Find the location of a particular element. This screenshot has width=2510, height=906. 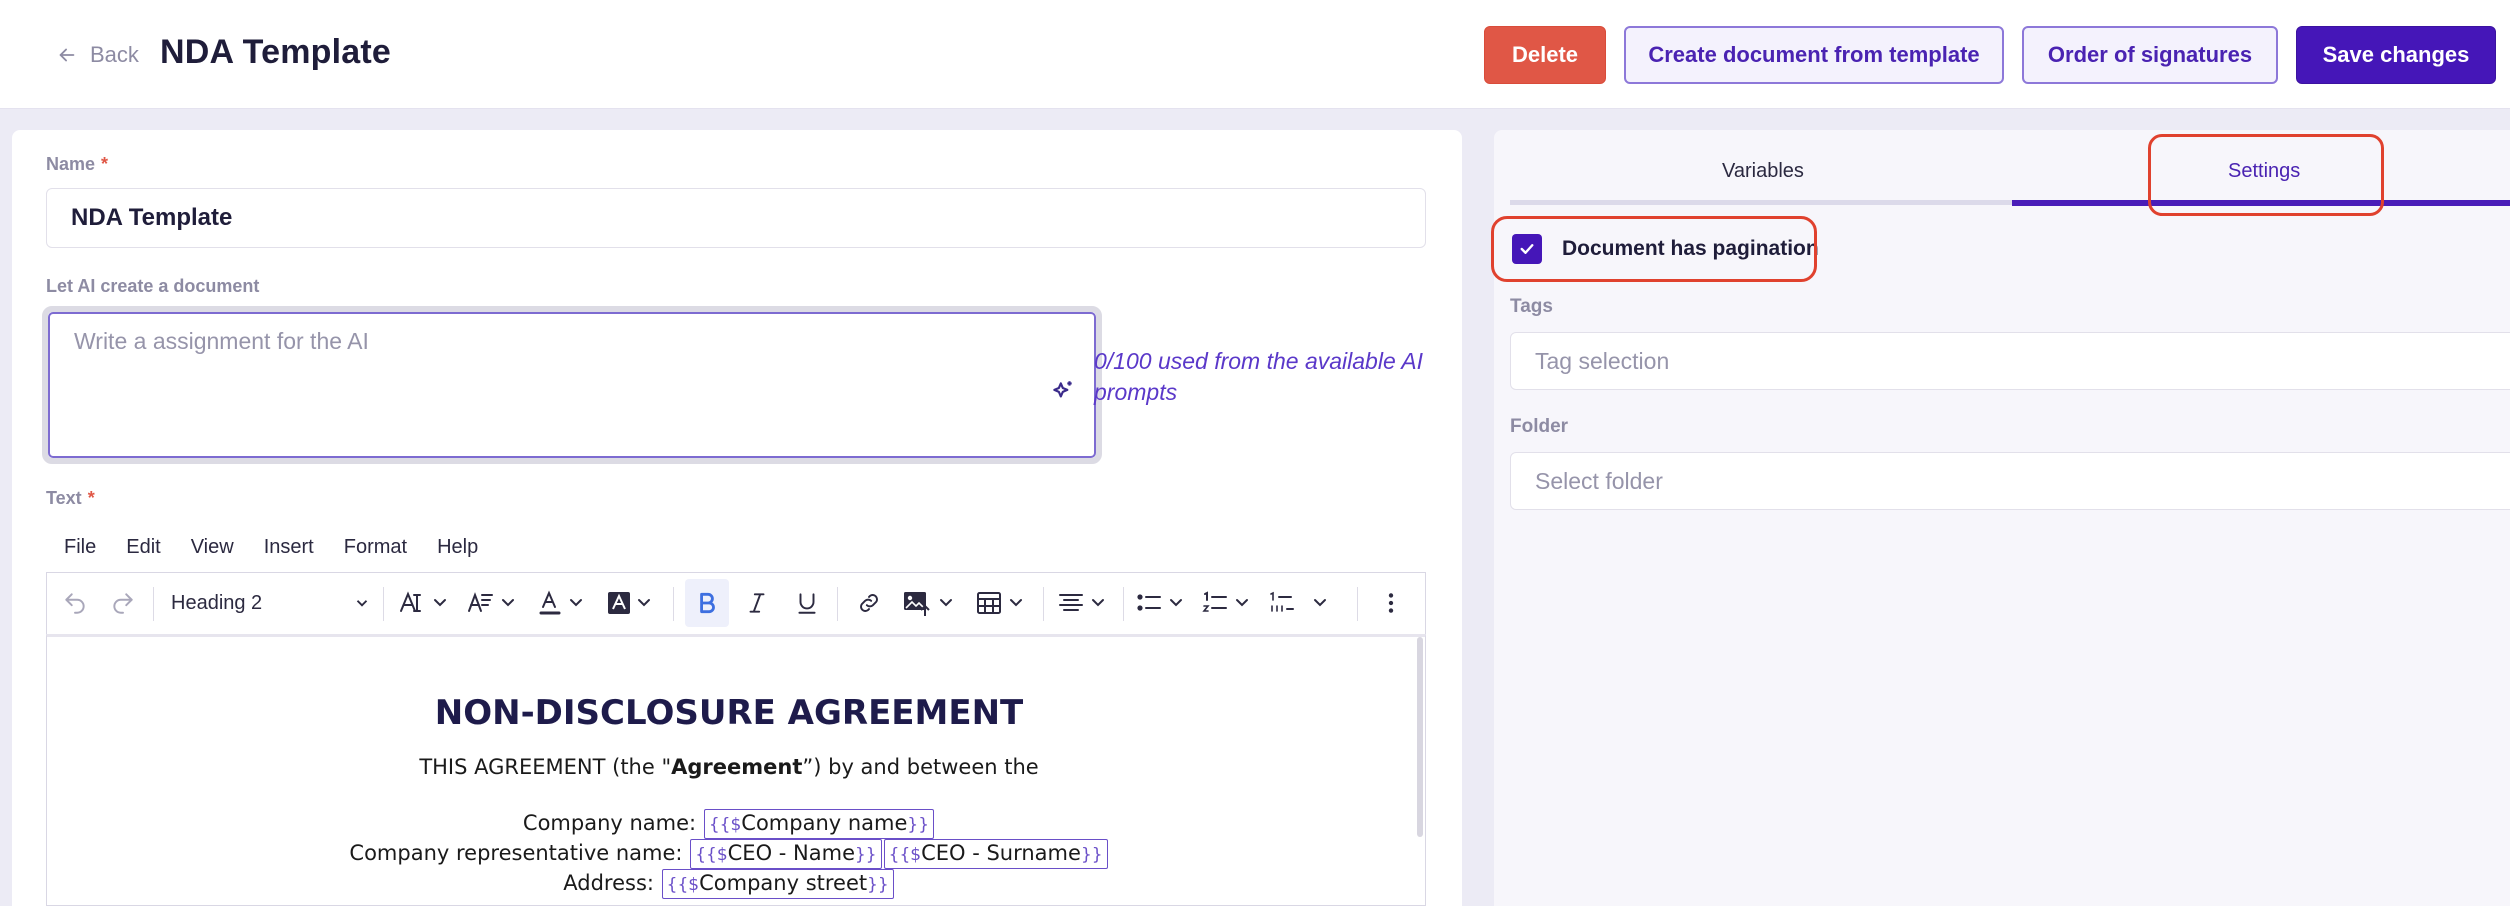

document-title: NON-DISCLOSURE AGREEMENT is located at coordinates (729, 713).